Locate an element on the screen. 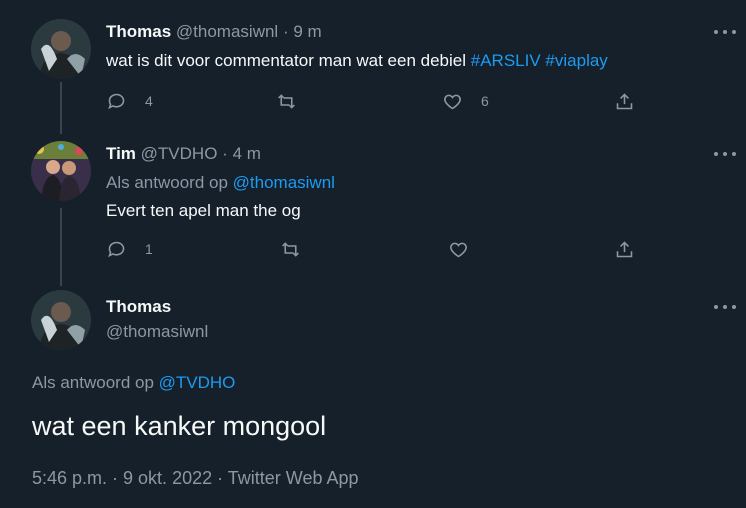  reply-count: 1 is located at coordinates (149, 249).